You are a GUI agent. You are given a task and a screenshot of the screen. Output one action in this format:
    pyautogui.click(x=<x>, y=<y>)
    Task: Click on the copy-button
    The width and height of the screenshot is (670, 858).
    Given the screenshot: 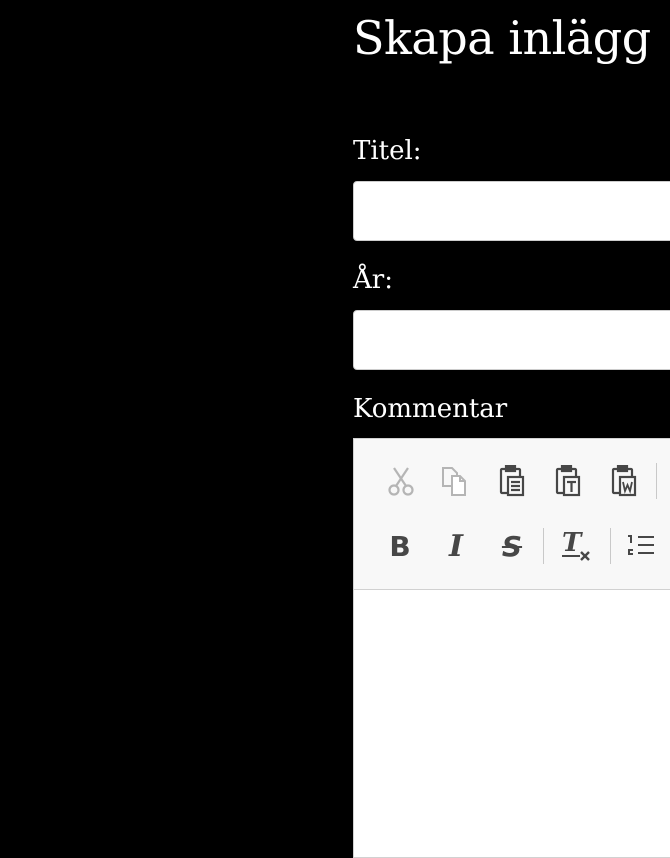 What is the action you would take?
    pyautogui.click(x=454, y=481)
    